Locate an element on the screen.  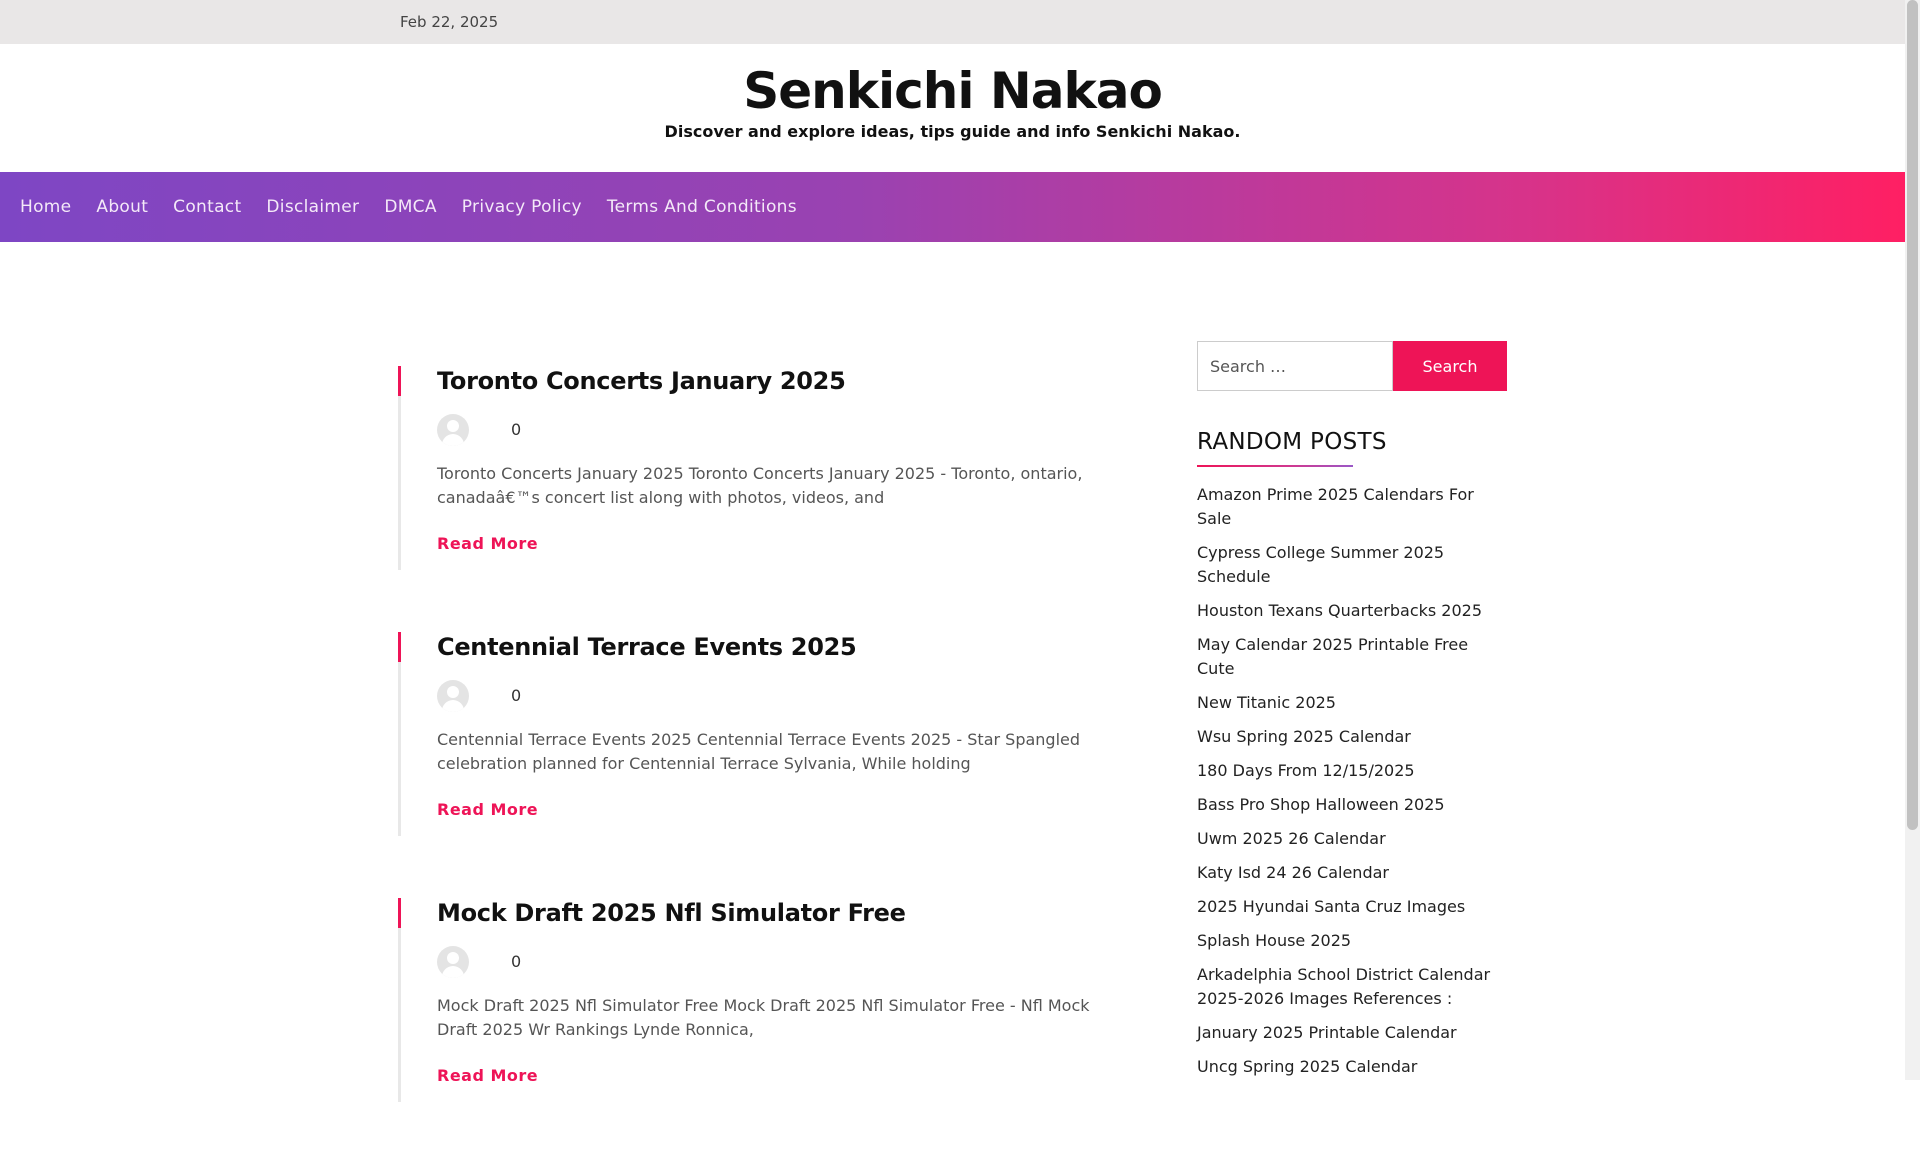
random-post-link: 2025 Hyundai Santa Cruz Images is located at coordinates (1331, 906).